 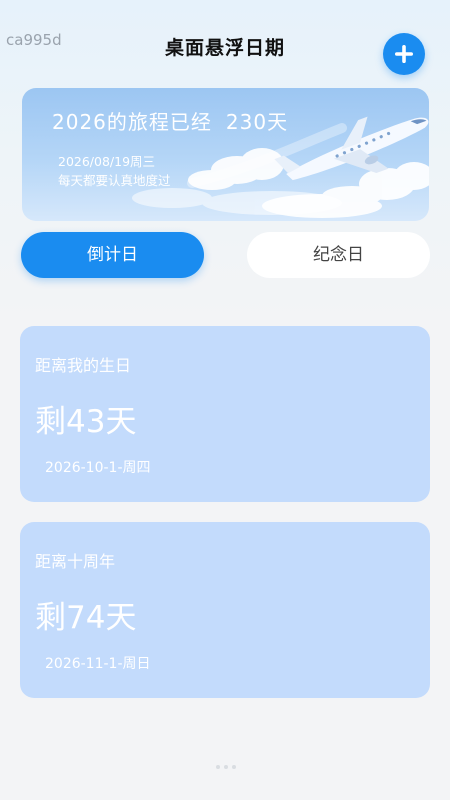 I want to click on banner-date: 2026/08/19周三, so click(x=107, y=161).